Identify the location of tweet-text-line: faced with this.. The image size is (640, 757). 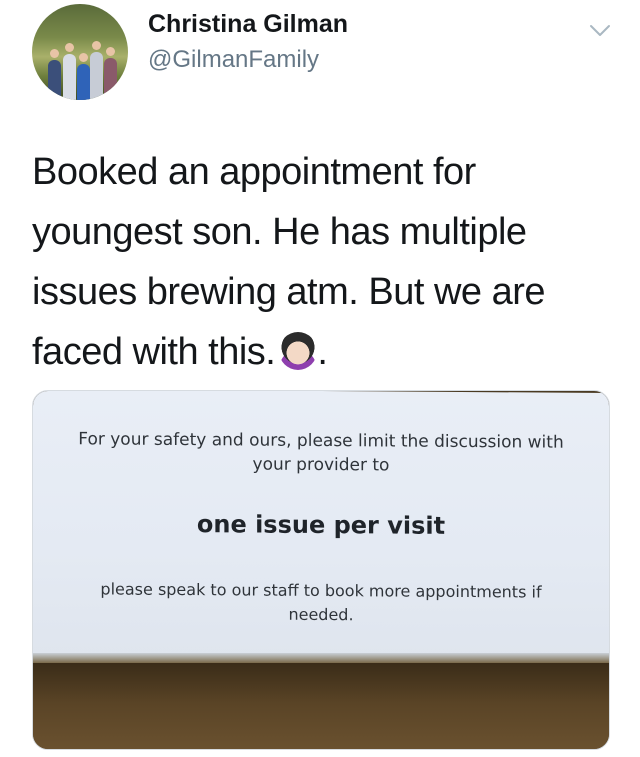
(154, 352).